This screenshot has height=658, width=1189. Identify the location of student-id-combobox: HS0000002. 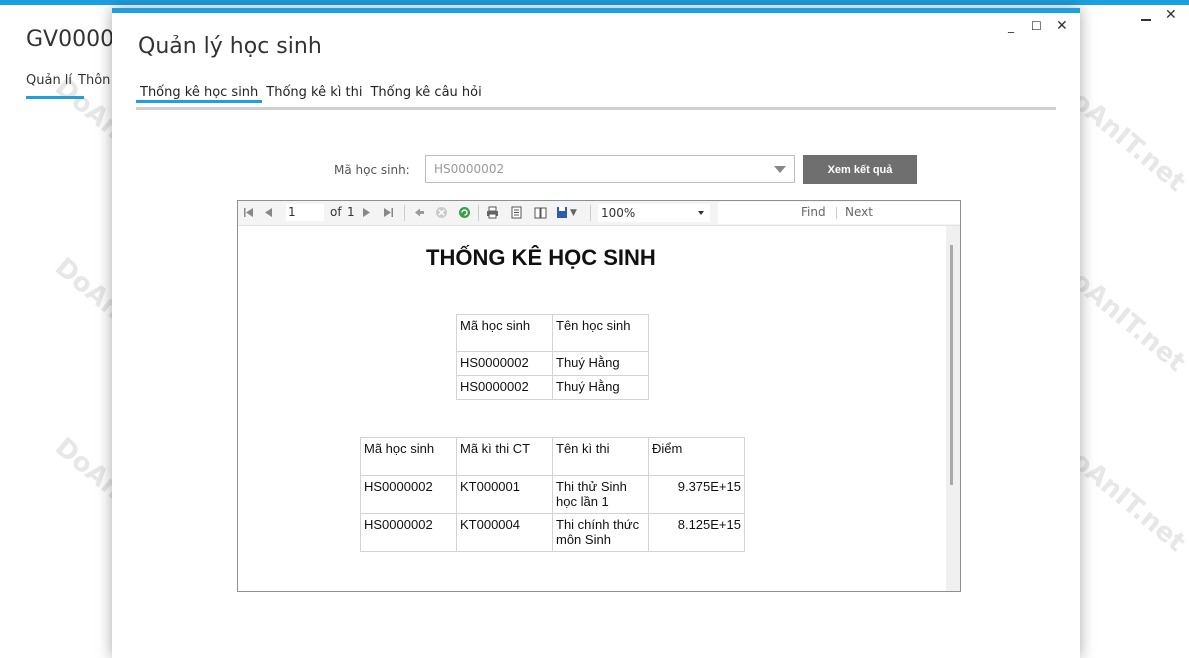
(610, 169).